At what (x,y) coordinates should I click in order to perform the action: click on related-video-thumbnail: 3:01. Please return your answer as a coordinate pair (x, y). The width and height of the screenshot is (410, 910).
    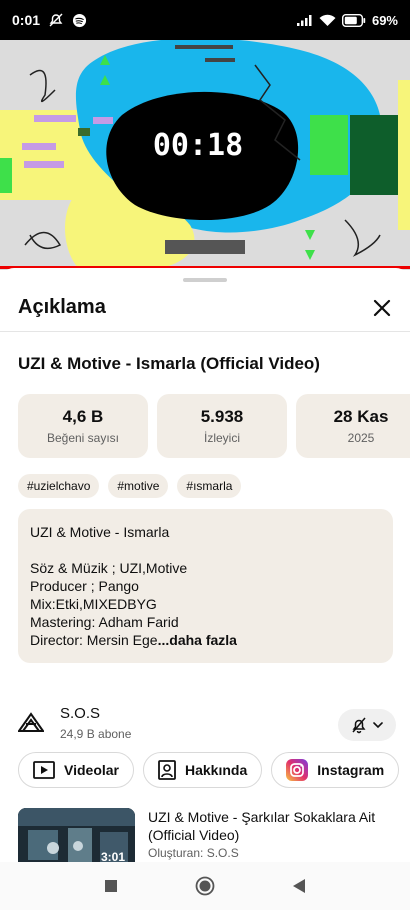
    Looking at the image, I should click on (76, 835).